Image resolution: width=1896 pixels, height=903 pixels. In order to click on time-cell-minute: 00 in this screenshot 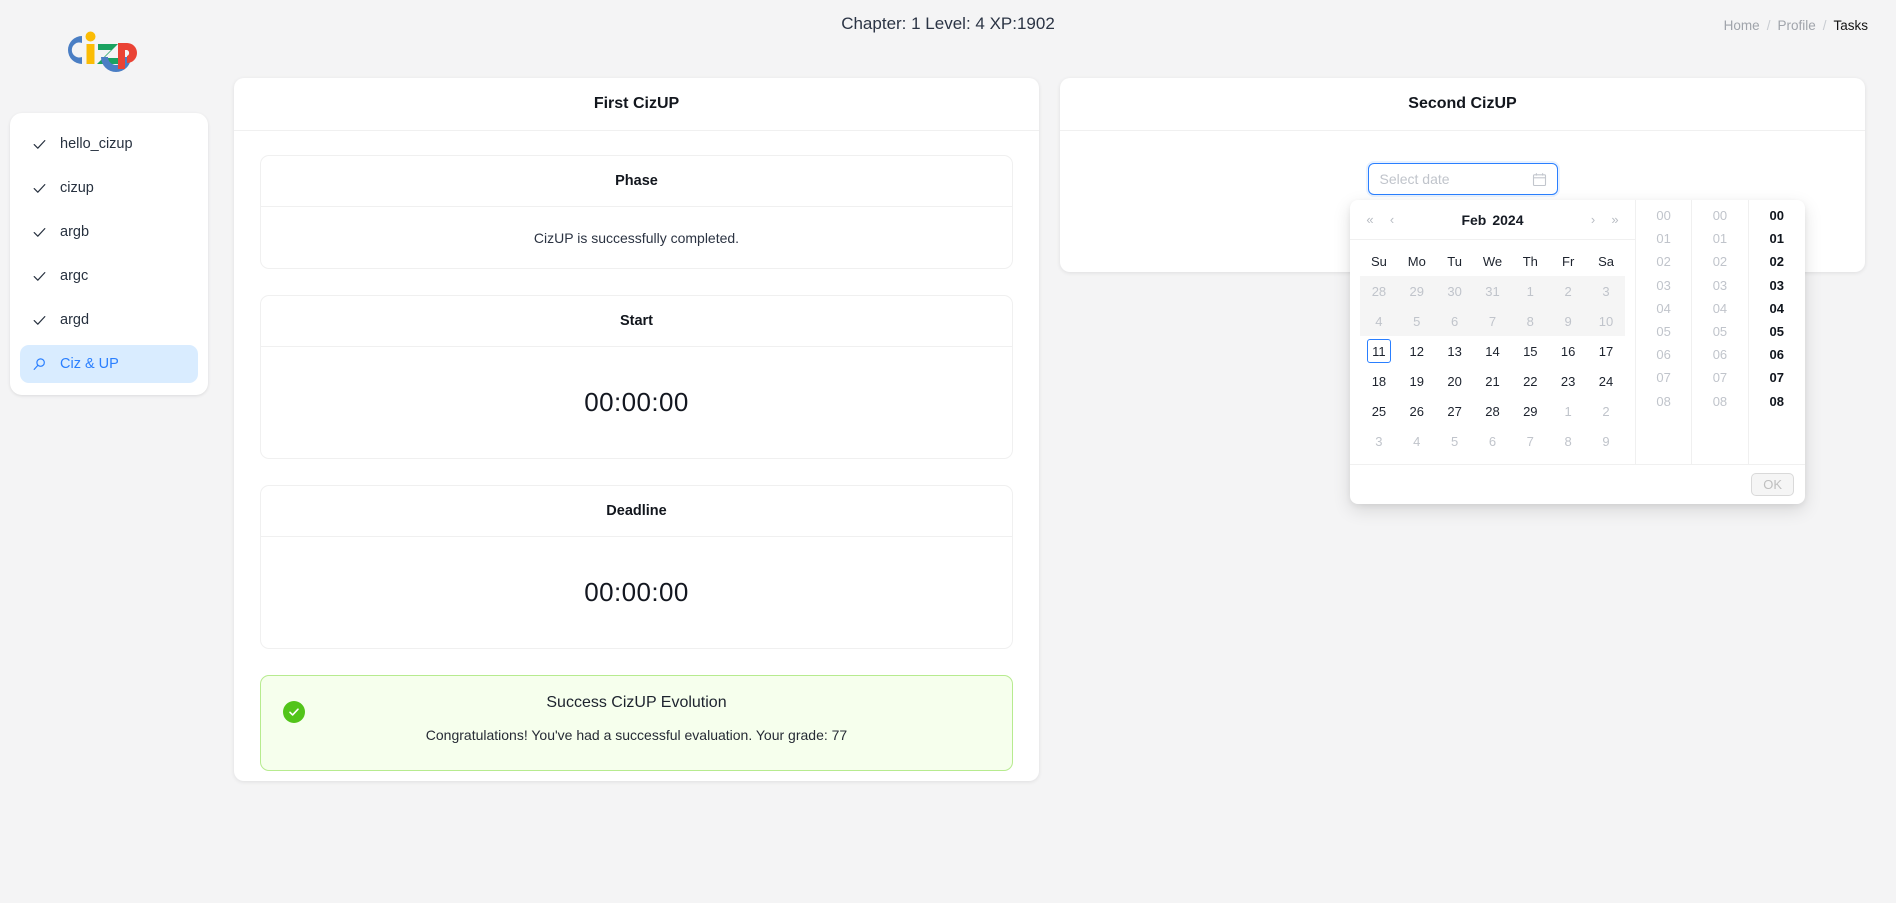, I will do `click(1719, 215)`.